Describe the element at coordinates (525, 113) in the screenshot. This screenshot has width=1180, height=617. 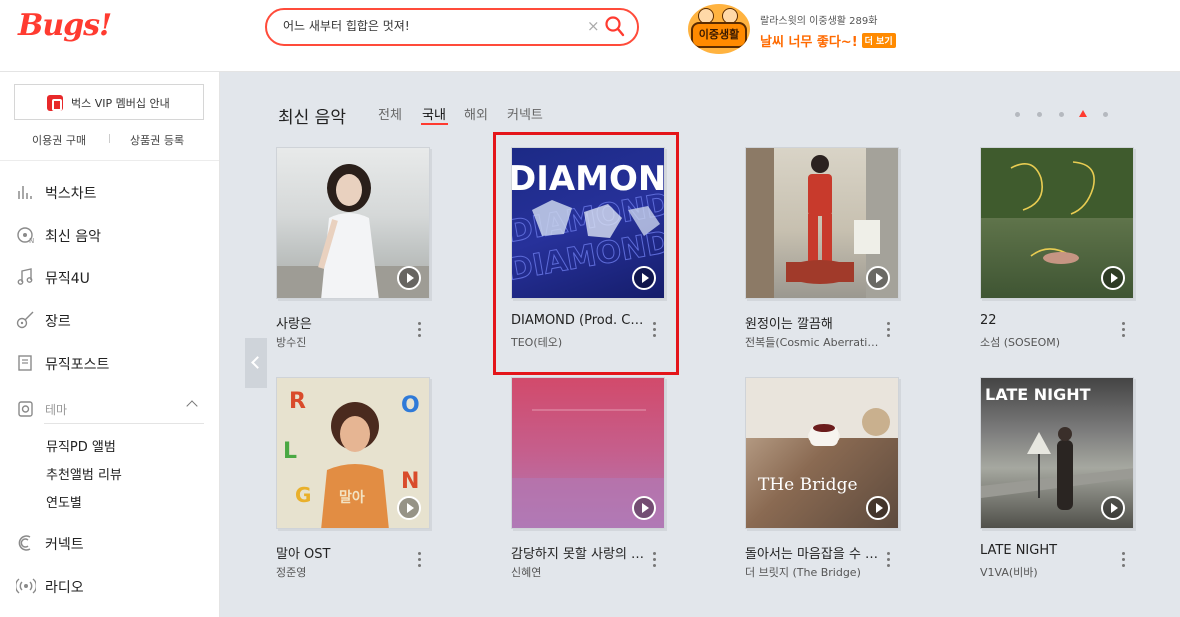
I see `tab-connect: 커넥트` at that location.